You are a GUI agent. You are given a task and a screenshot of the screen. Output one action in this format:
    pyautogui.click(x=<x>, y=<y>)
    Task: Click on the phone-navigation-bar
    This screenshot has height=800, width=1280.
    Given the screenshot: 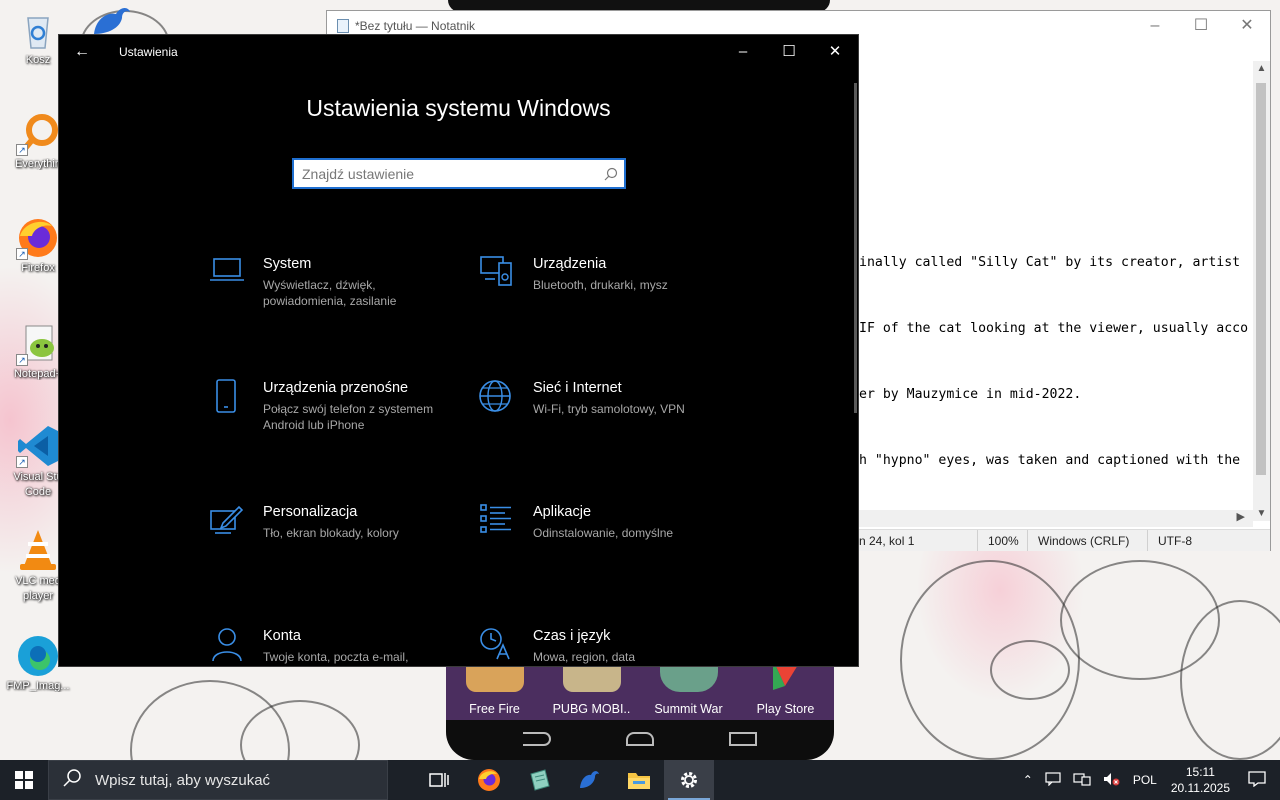 What is the action you would take?
    pyautogui.click(x=640, y=739)
    